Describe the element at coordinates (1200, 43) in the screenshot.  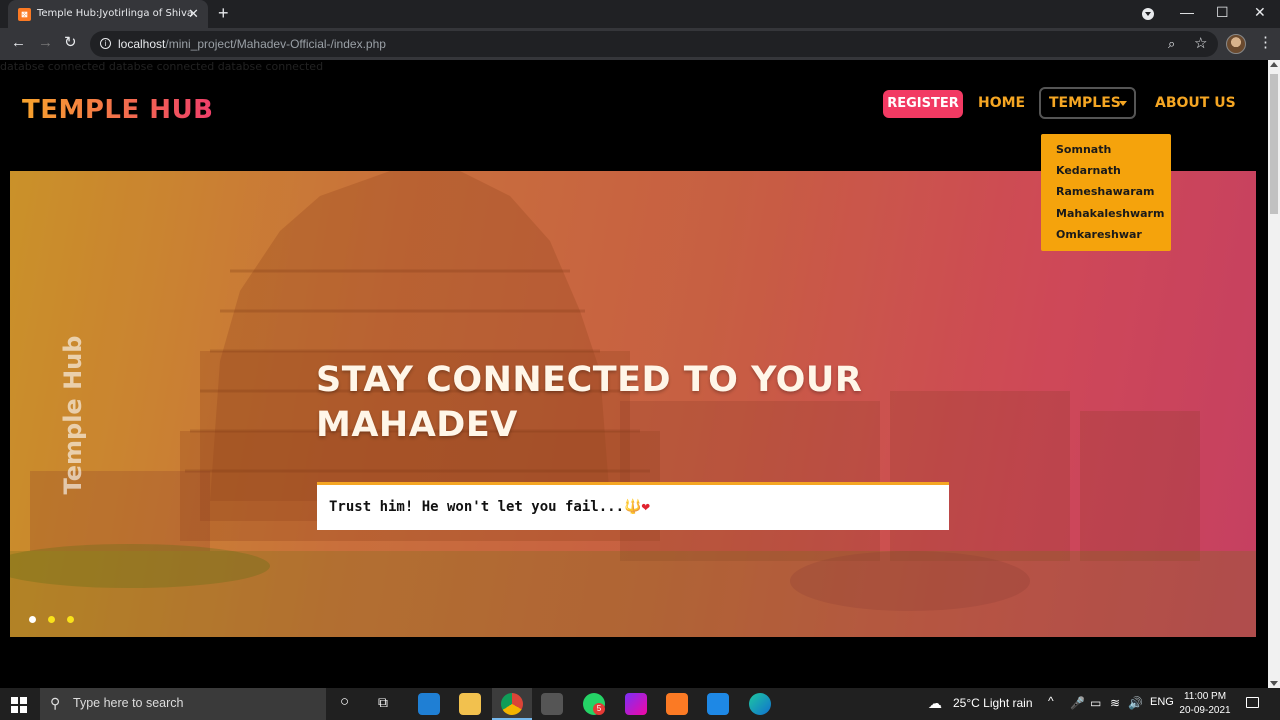
I see `bookmark-star-icon: ☆` at that location.